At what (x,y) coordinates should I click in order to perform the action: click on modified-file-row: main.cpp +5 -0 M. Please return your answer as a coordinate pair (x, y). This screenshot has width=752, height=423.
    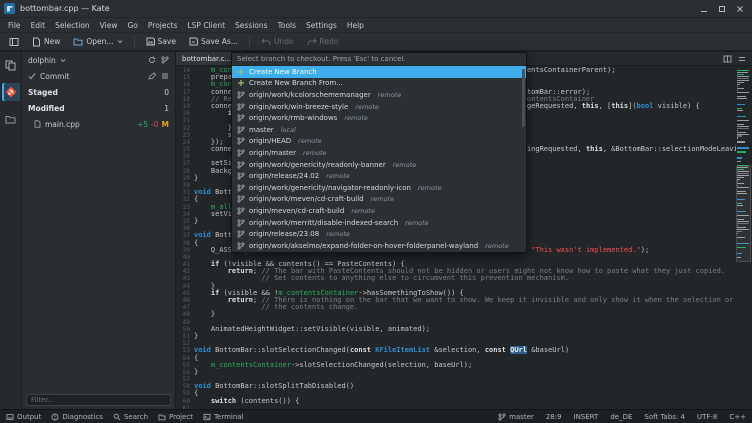
    Looking at the image, I should click on (98, 124).